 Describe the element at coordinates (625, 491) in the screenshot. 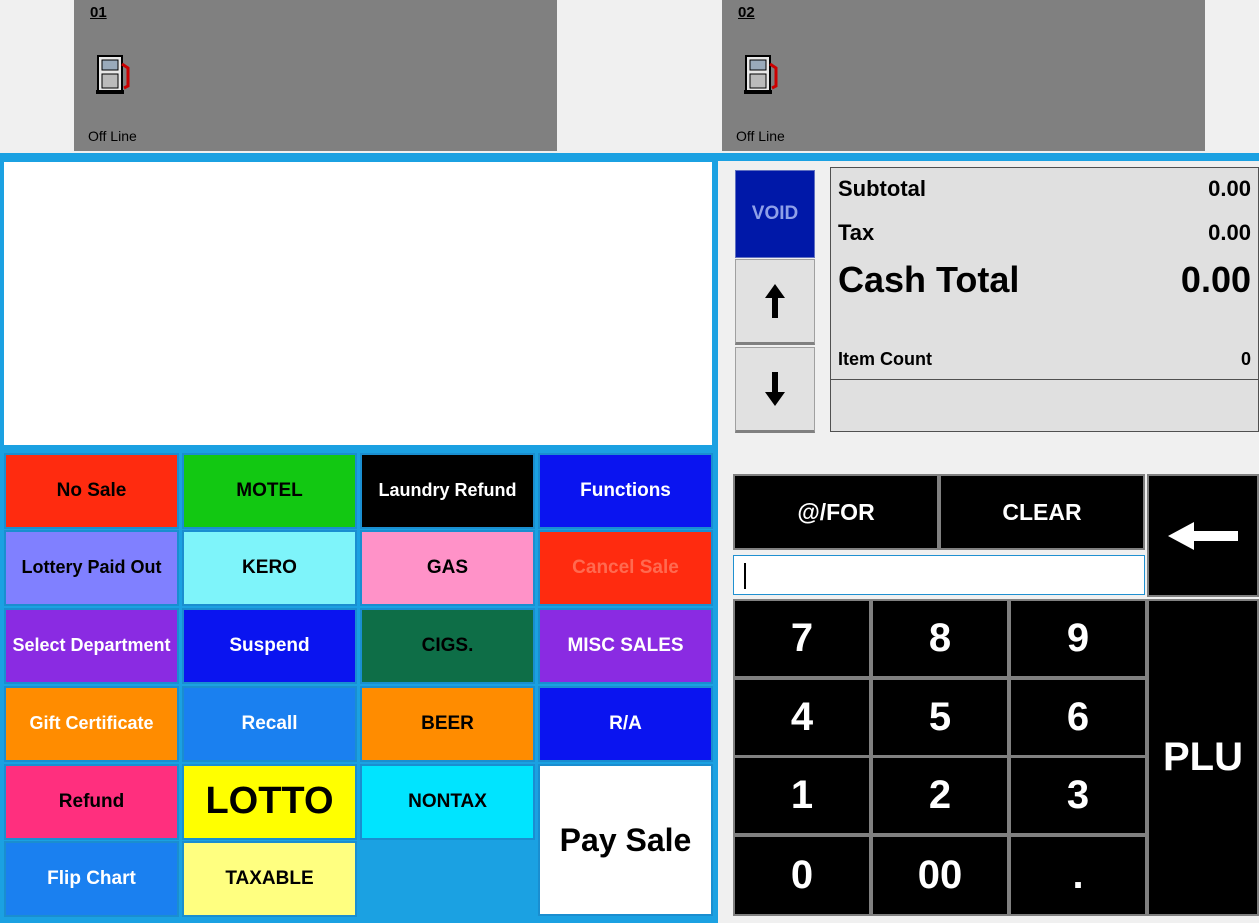

I see `functions-button: Functions` at that location.